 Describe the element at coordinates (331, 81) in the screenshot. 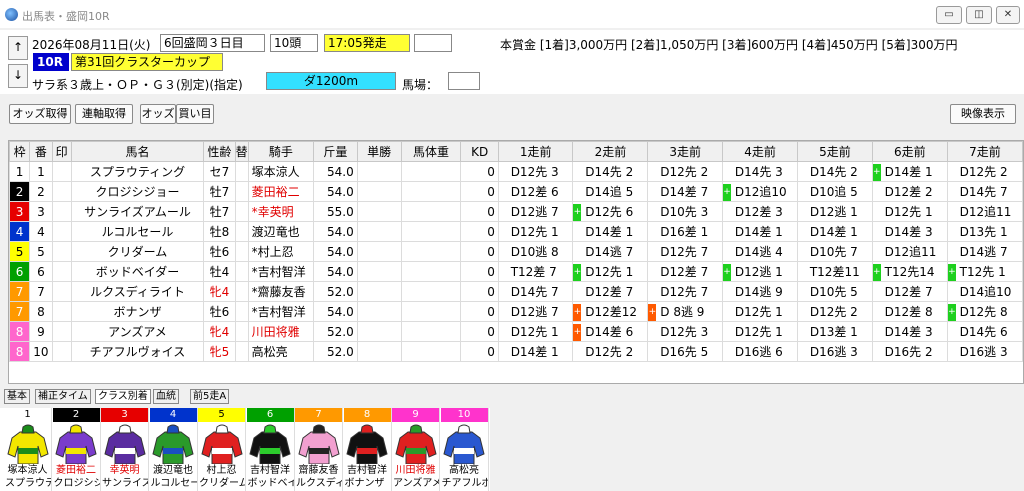

I see `course-distance: ダ1200m` at that location.